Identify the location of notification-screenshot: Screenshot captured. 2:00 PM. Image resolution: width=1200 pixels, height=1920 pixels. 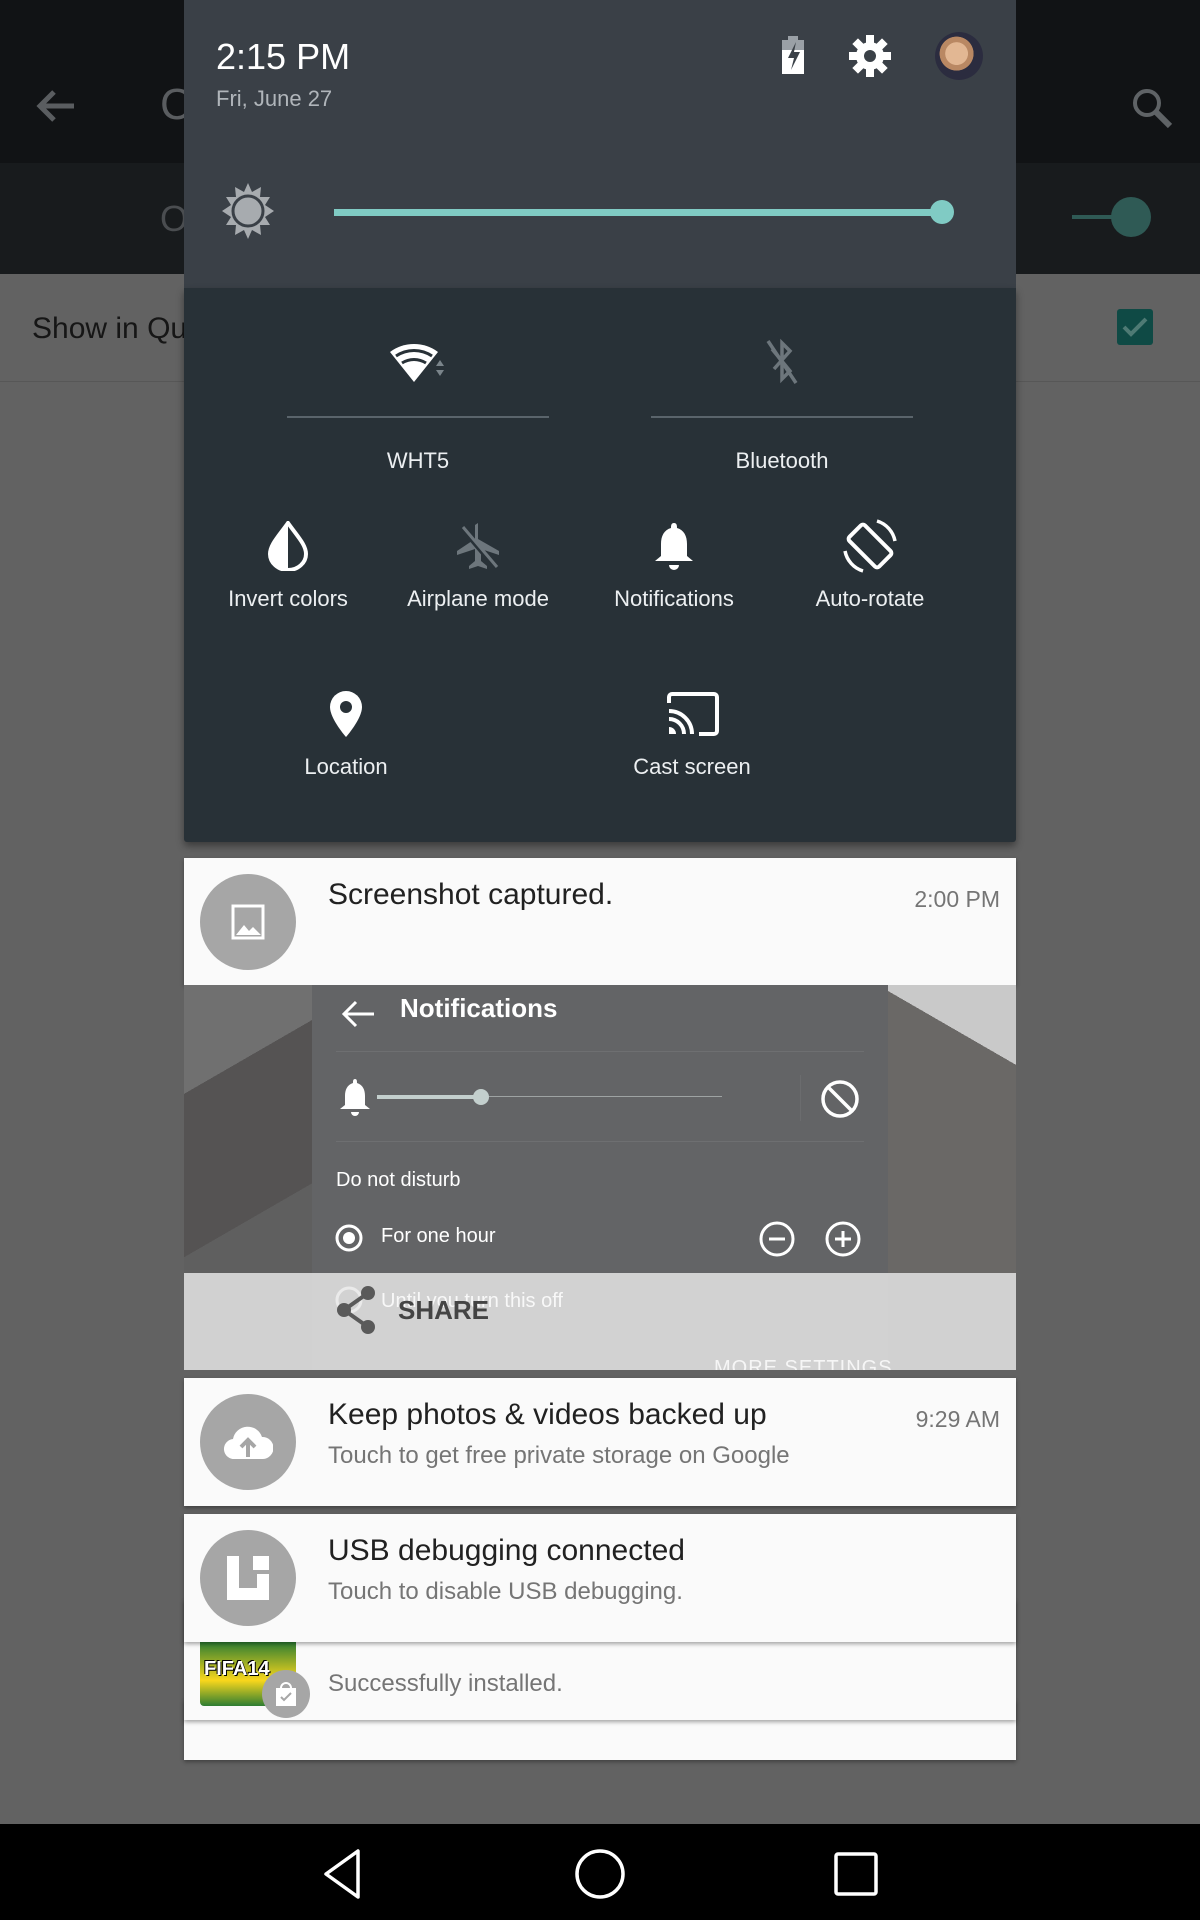
(600, 921).